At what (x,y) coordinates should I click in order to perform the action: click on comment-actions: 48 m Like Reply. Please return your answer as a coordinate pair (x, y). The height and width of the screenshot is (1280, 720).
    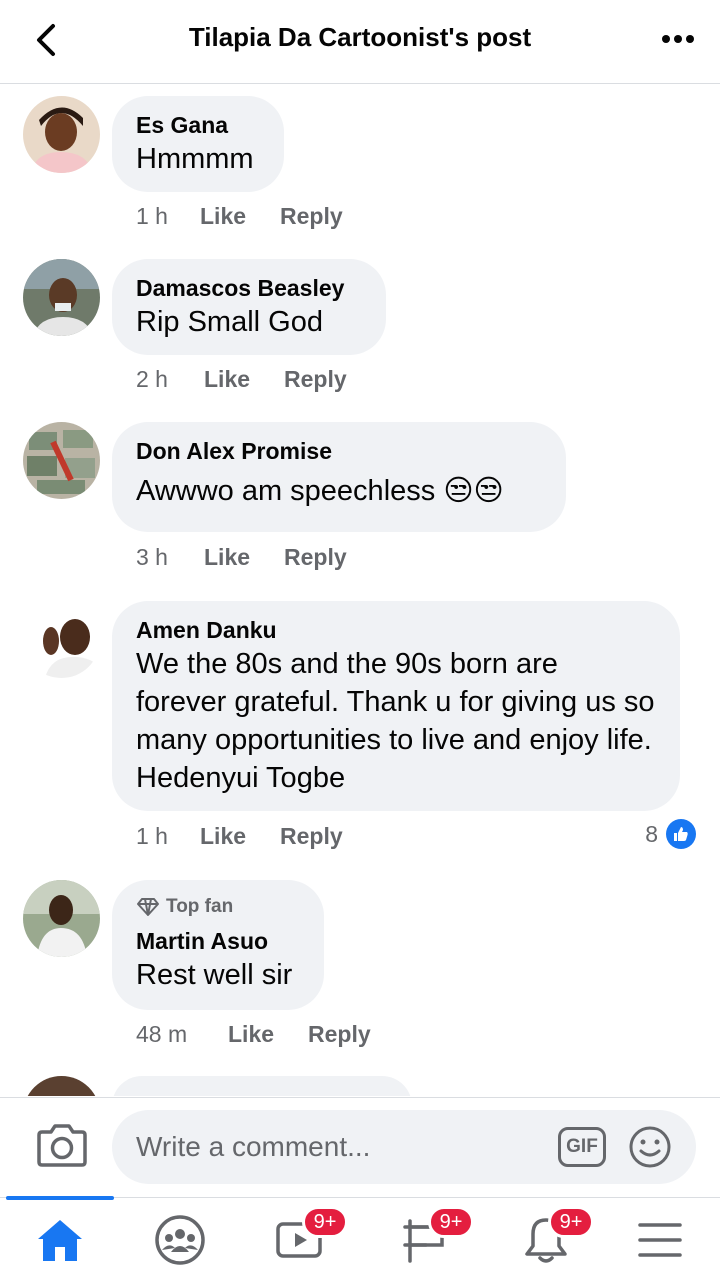
    Looking at the image, I should click on (253, 1034).